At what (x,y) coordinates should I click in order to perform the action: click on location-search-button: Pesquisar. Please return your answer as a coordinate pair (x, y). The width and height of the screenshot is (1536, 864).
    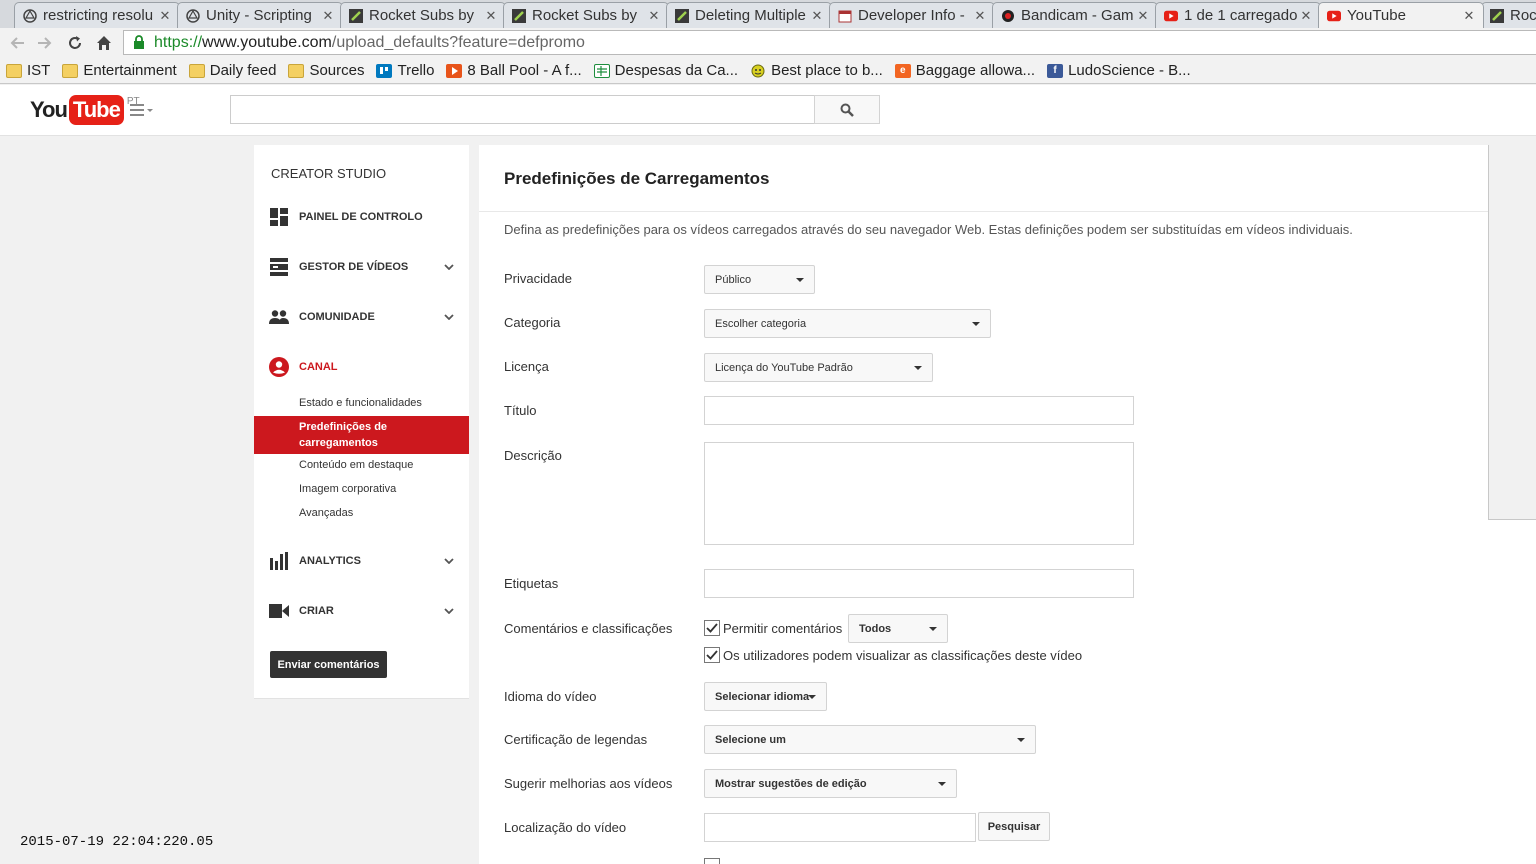
    Looking at the image, I should click on (1014, 826).